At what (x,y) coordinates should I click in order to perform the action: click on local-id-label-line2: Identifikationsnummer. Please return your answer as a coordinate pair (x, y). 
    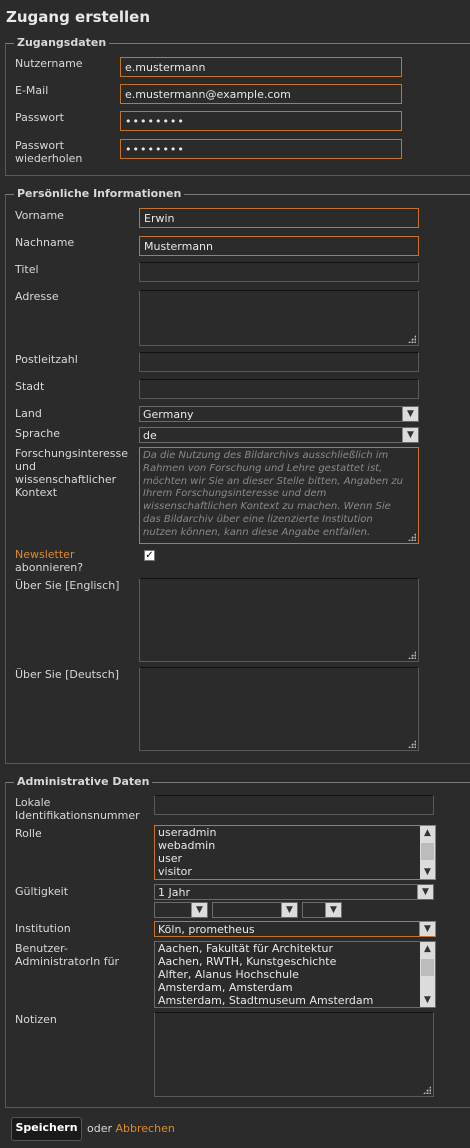
    Looking at the image, I should click on (77, 815).